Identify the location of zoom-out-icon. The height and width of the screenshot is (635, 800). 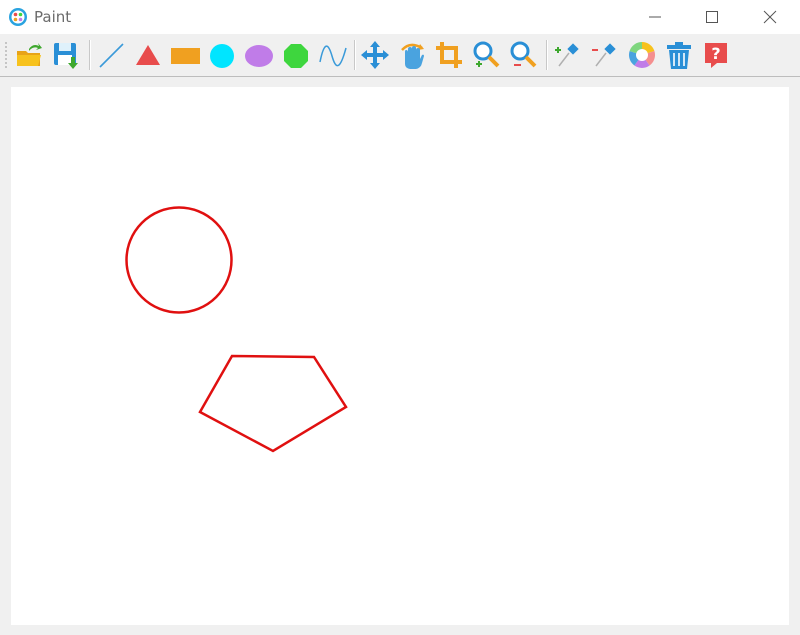
(523, 54).